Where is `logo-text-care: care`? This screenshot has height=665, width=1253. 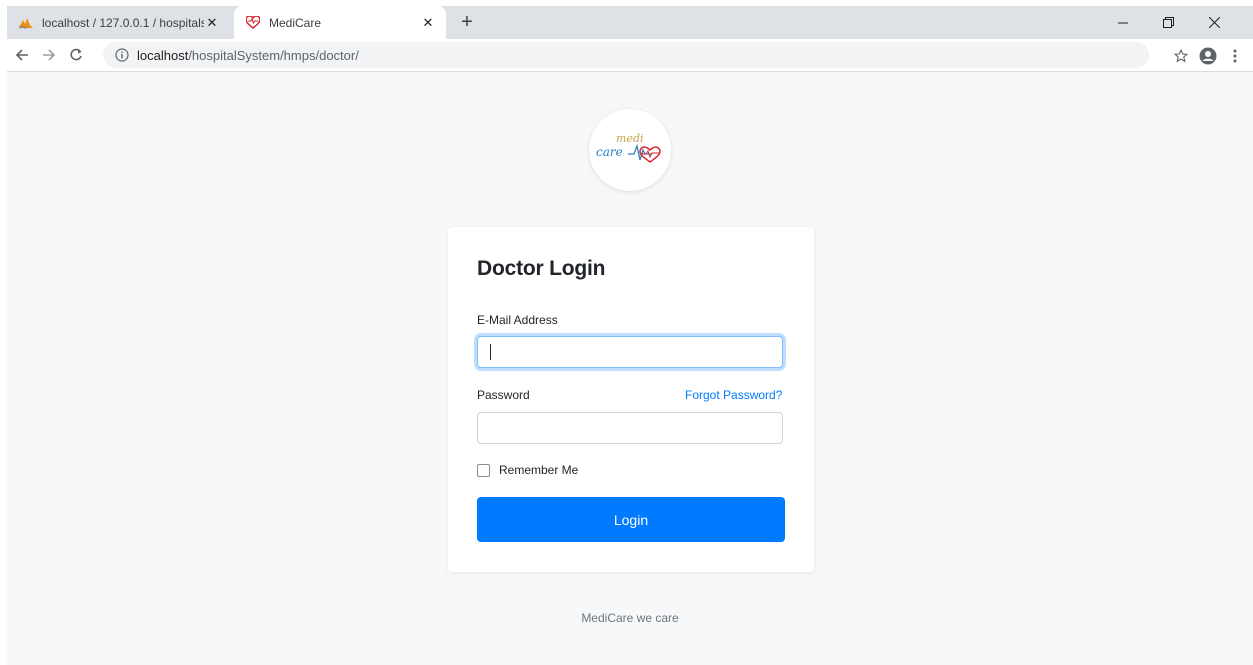
logo-text-care: care is located at coordinates (609, 152).